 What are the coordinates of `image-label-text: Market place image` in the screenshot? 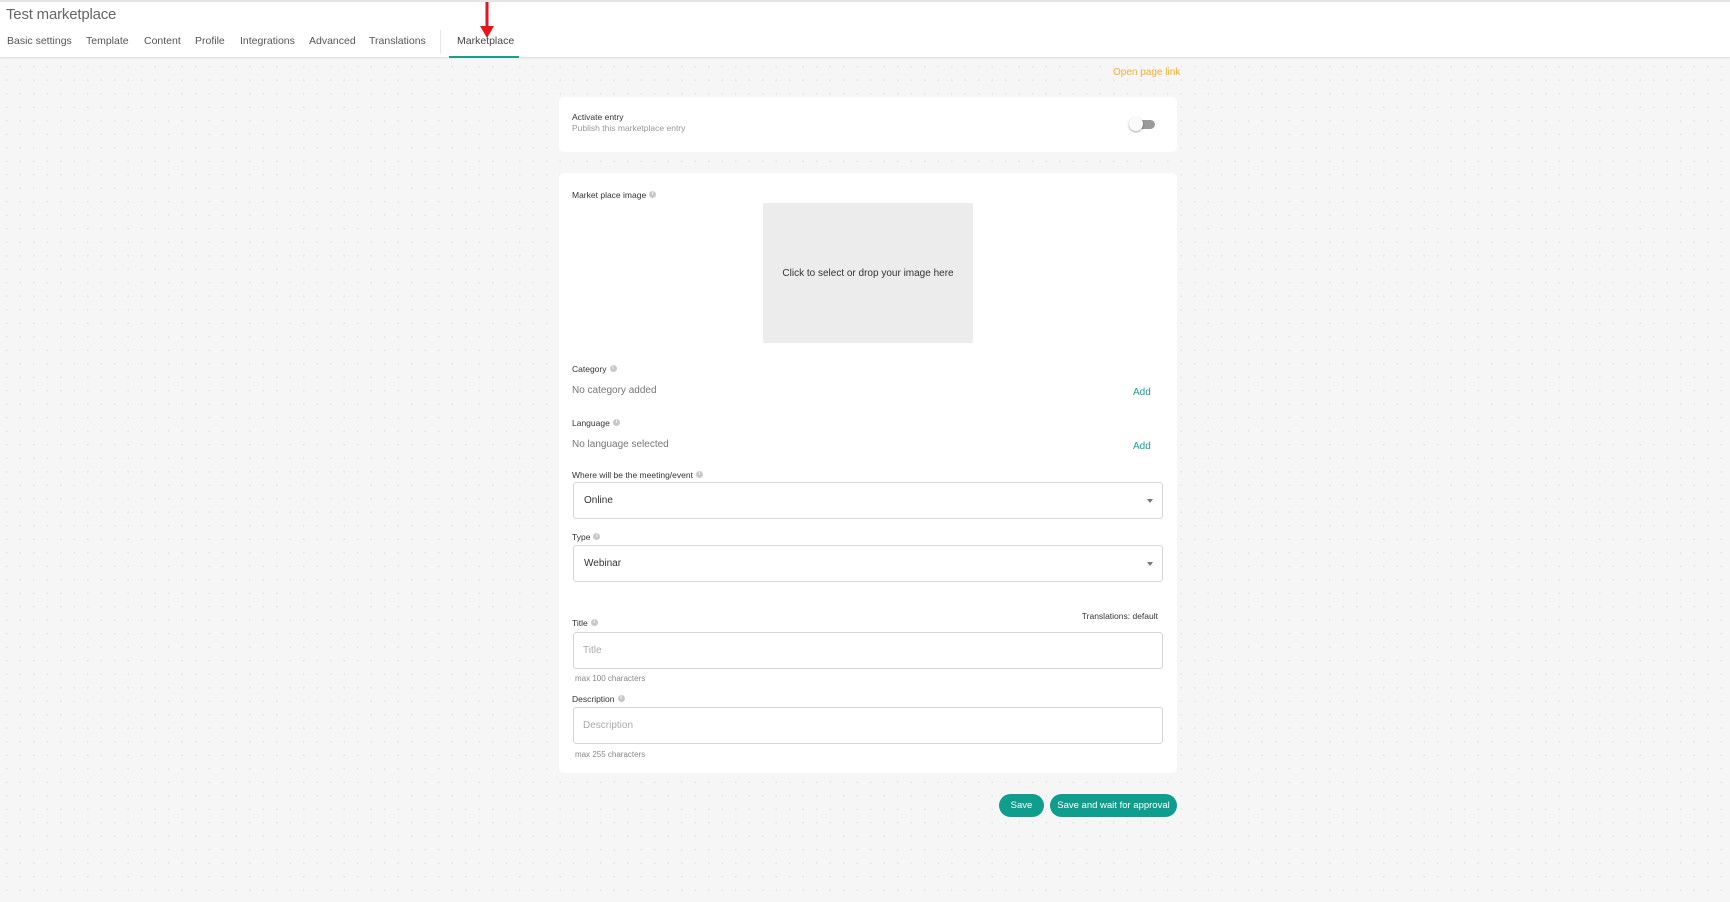 It's located at (609, 195).